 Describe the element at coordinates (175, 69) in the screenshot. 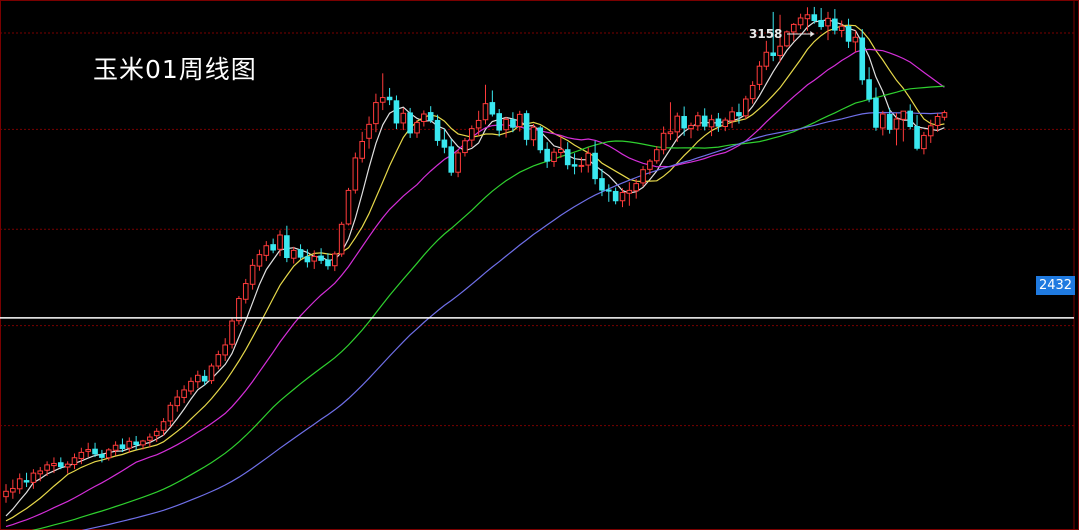

I see `chart-title: 玉米01周线图` at that location.